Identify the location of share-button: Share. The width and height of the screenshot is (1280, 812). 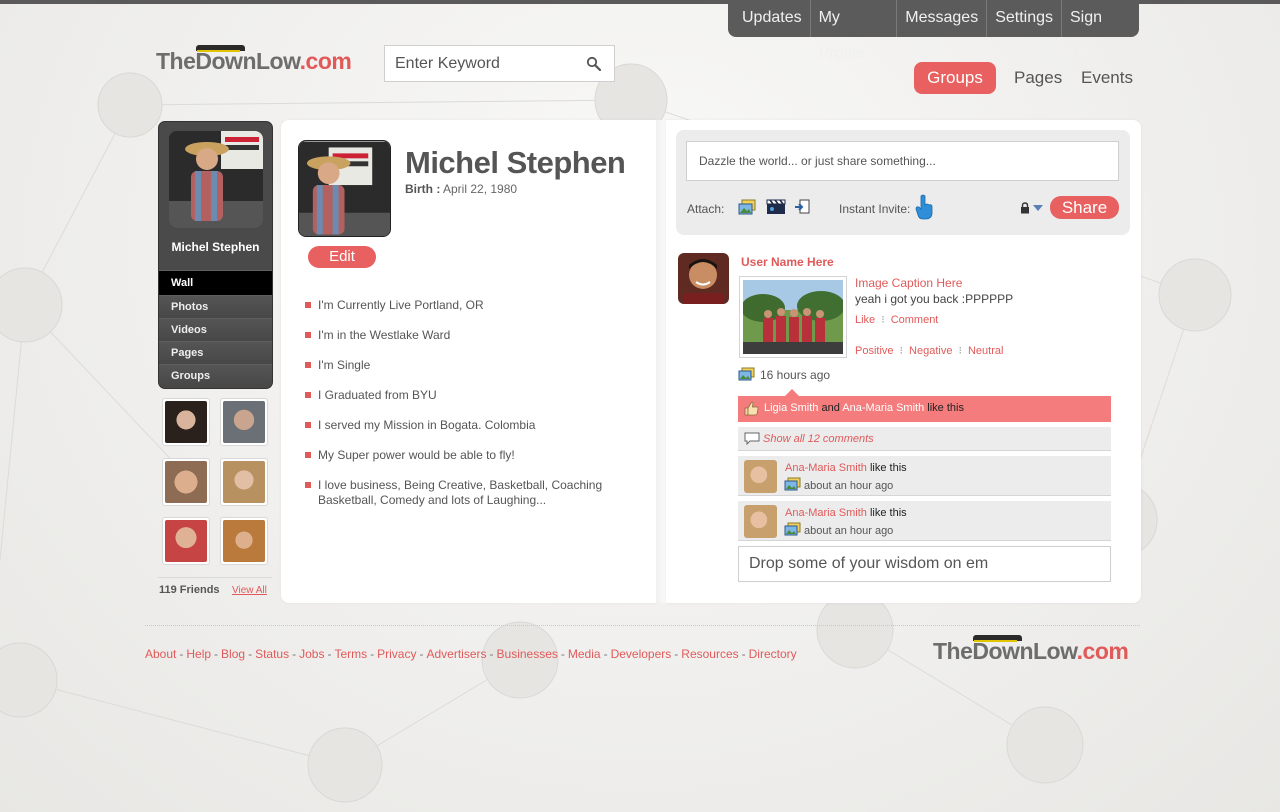
(1084, 207).